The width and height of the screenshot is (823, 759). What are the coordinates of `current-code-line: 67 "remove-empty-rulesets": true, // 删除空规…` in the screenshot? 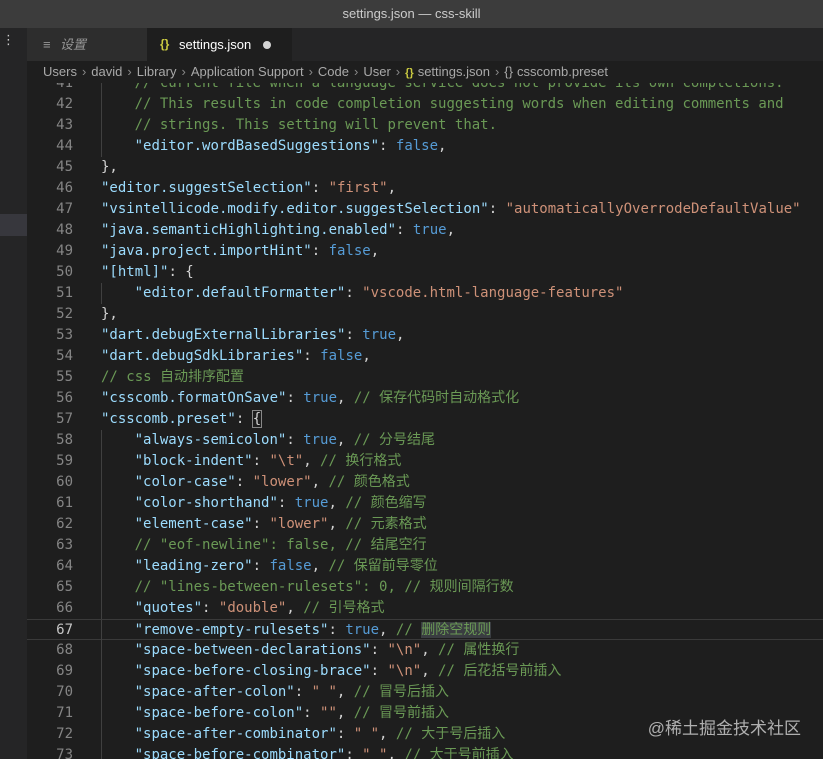 It's located at (425, 630).